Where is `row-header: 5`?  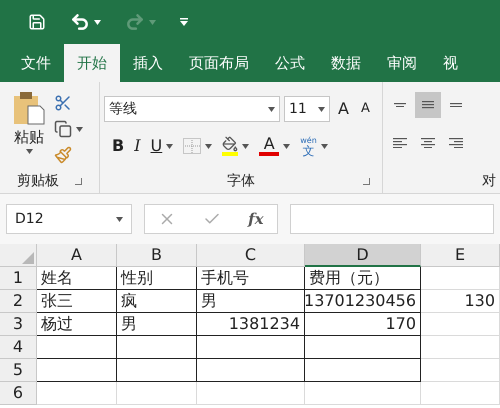
row-header: 5 is located at coordinates (18, 370).